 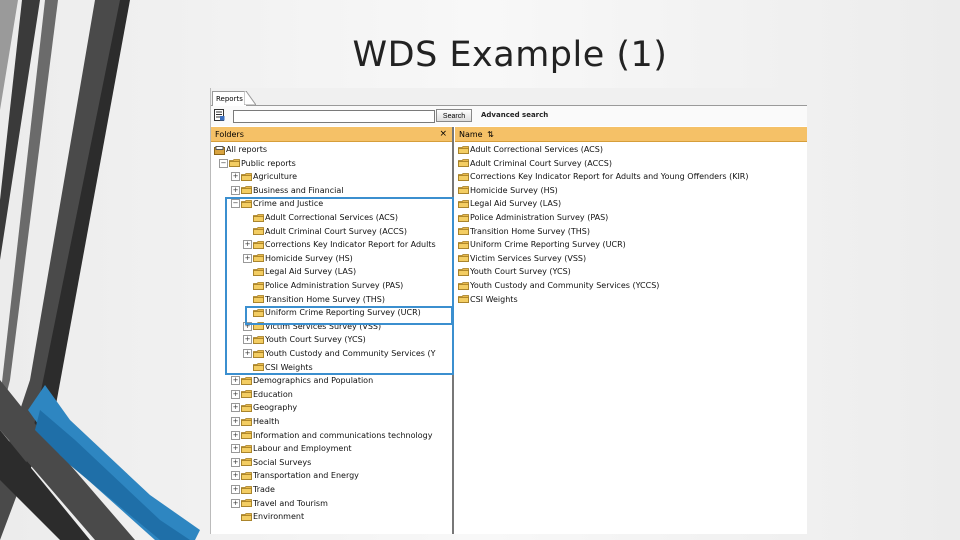 I want to click on tree-item: + Social Surveys, so click(x=271, y=463).